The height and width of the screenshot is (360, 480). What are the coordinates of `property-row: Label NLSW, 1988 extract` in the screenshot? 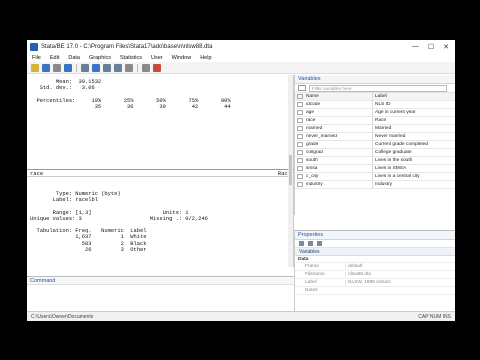 It's located at (375, 283).